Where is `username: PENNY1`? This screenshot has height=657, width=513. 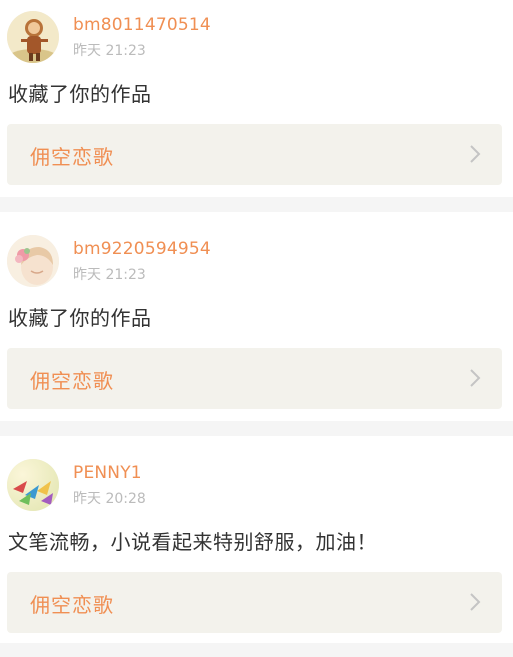 username: PENNY1 is located at coordinates (107, 473).